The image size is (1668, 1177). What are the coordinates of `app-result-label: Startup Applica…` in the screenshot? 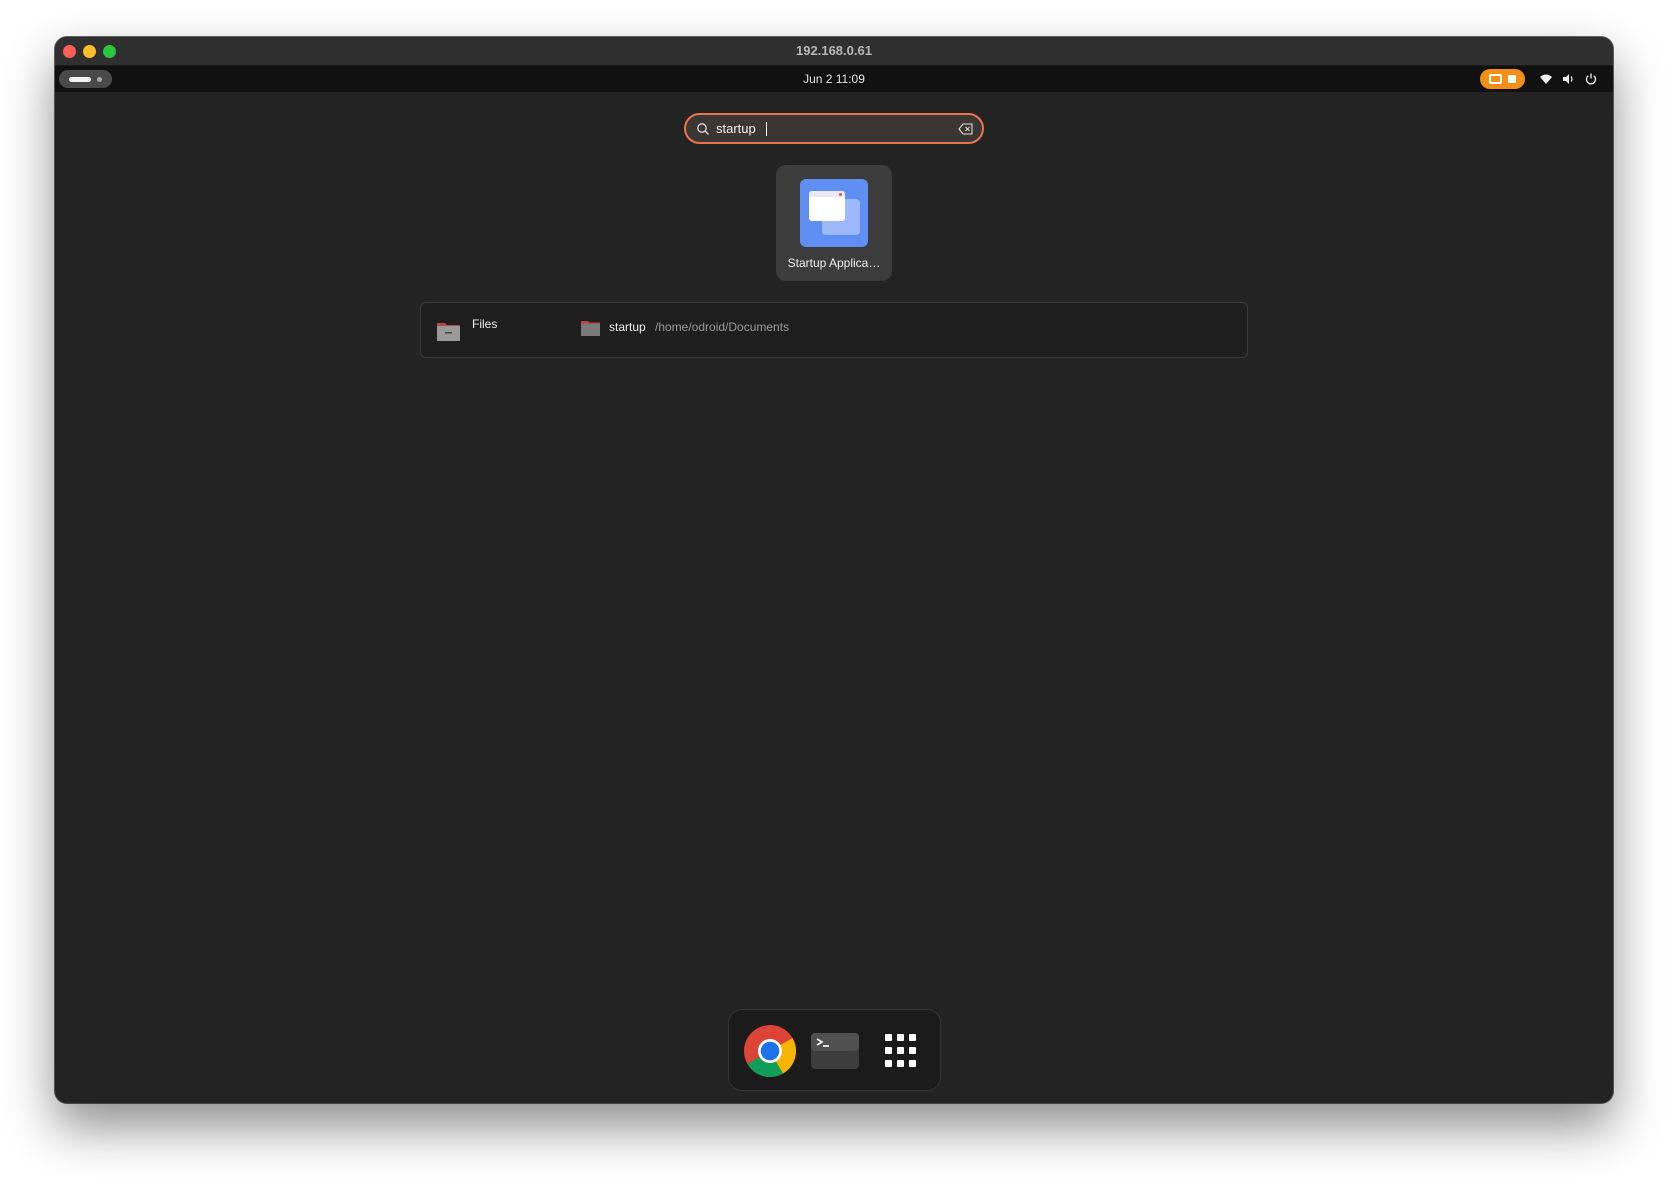 It's located at (834, 263).